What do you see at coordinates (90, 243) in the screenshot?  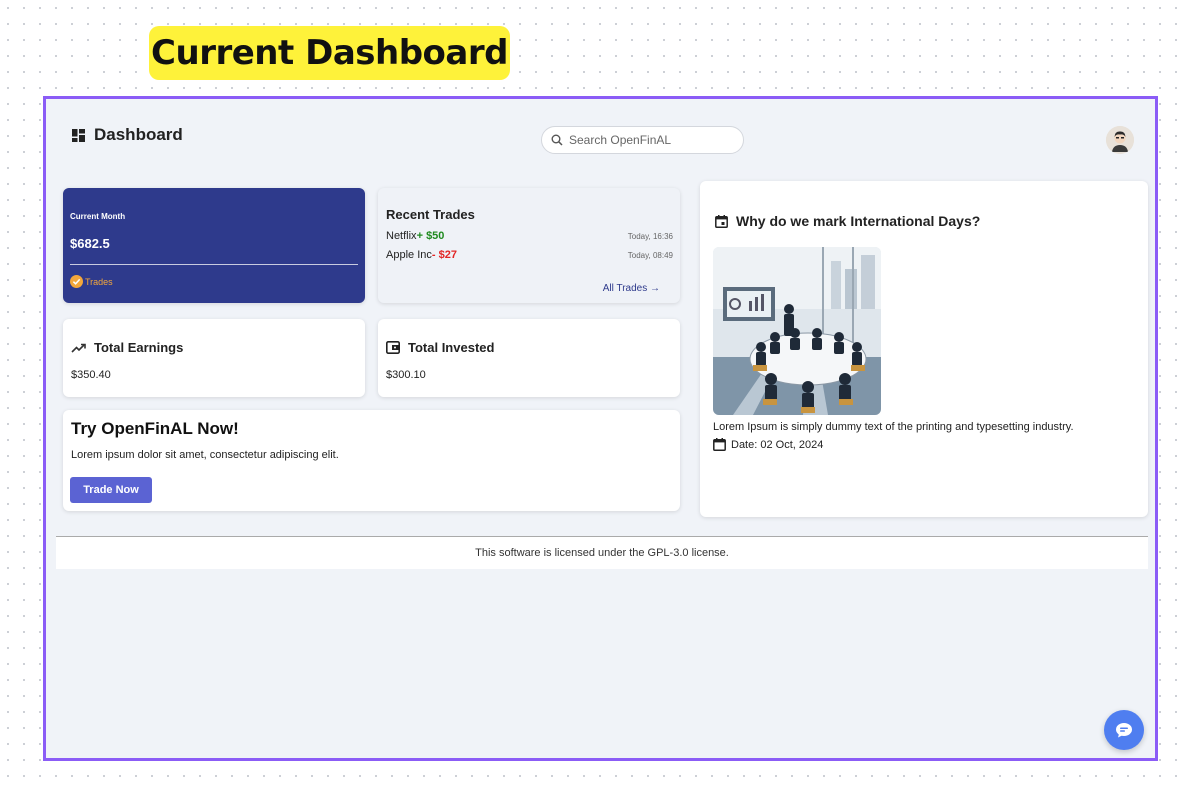 I see `current-month-amount: $682.5` at bounding box center [90, 243].